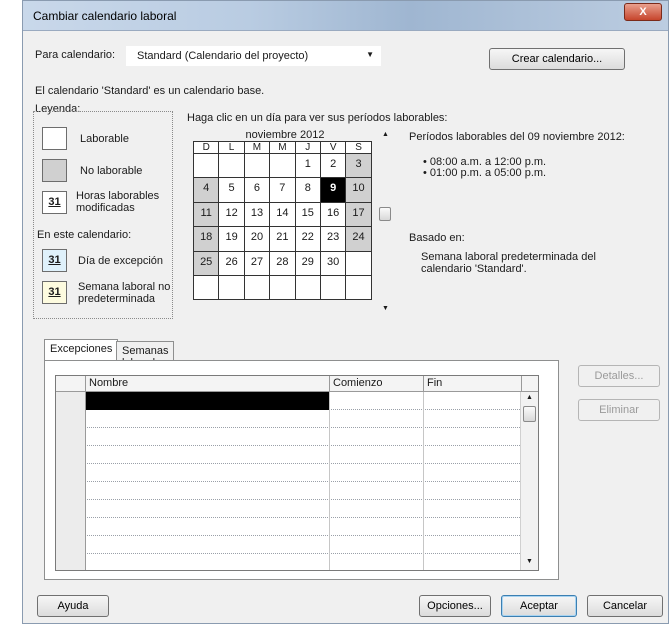  I want to click on calendar-day: 25, so click(206, 263).